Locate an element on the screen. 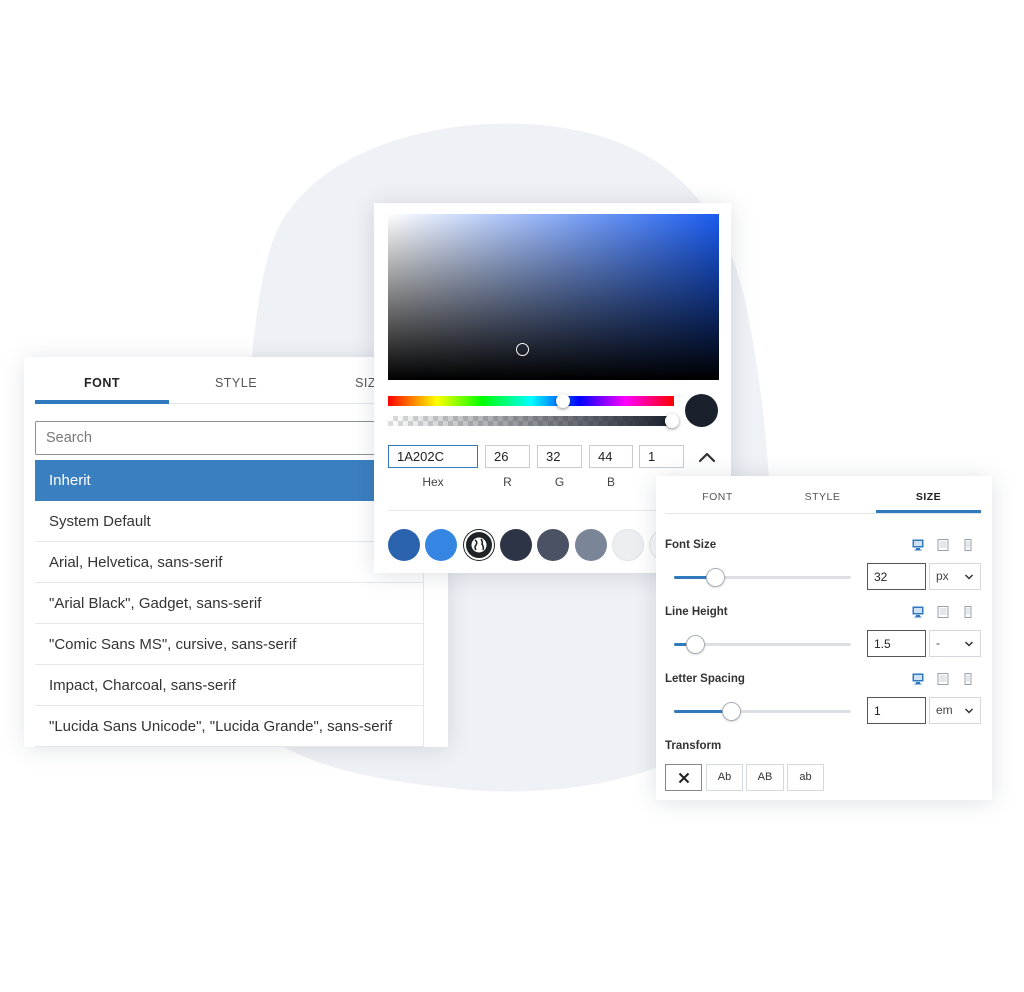 Image resolution: width=1024 pixels, height=992 pixels. letter-spacing-unit-select: em is located at coordinates (955, 710).